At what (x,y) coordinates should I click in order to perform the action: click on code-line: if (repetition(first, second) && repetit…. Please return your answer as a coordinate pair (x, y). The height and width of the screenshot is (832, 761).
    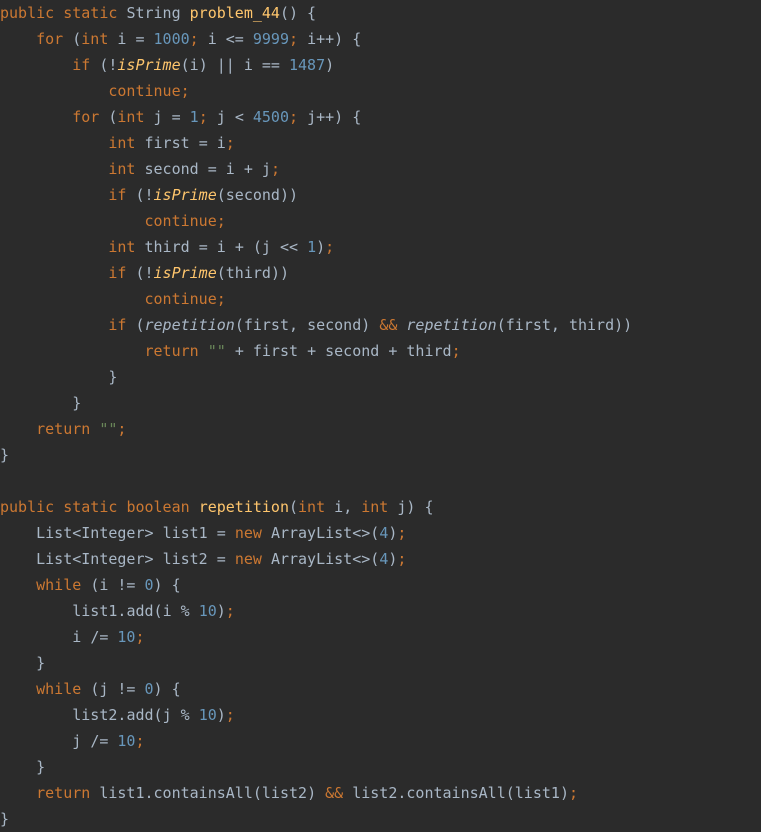
    Looking at the image, I should click on (370, 325).